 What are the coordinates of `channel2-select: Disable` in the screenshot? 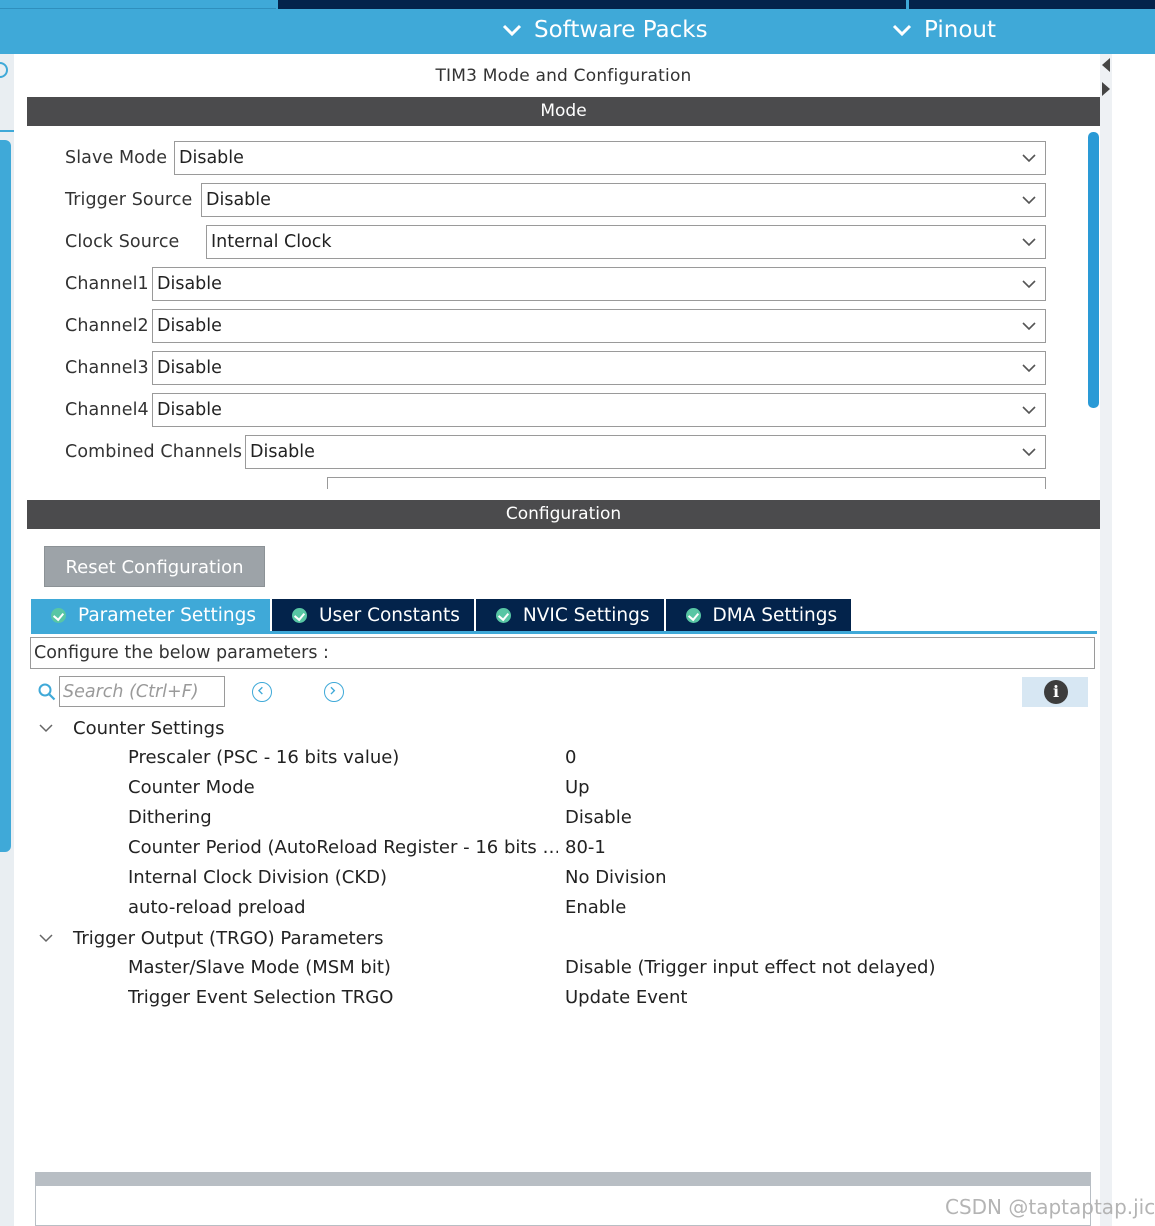 It's located at (599, 326).